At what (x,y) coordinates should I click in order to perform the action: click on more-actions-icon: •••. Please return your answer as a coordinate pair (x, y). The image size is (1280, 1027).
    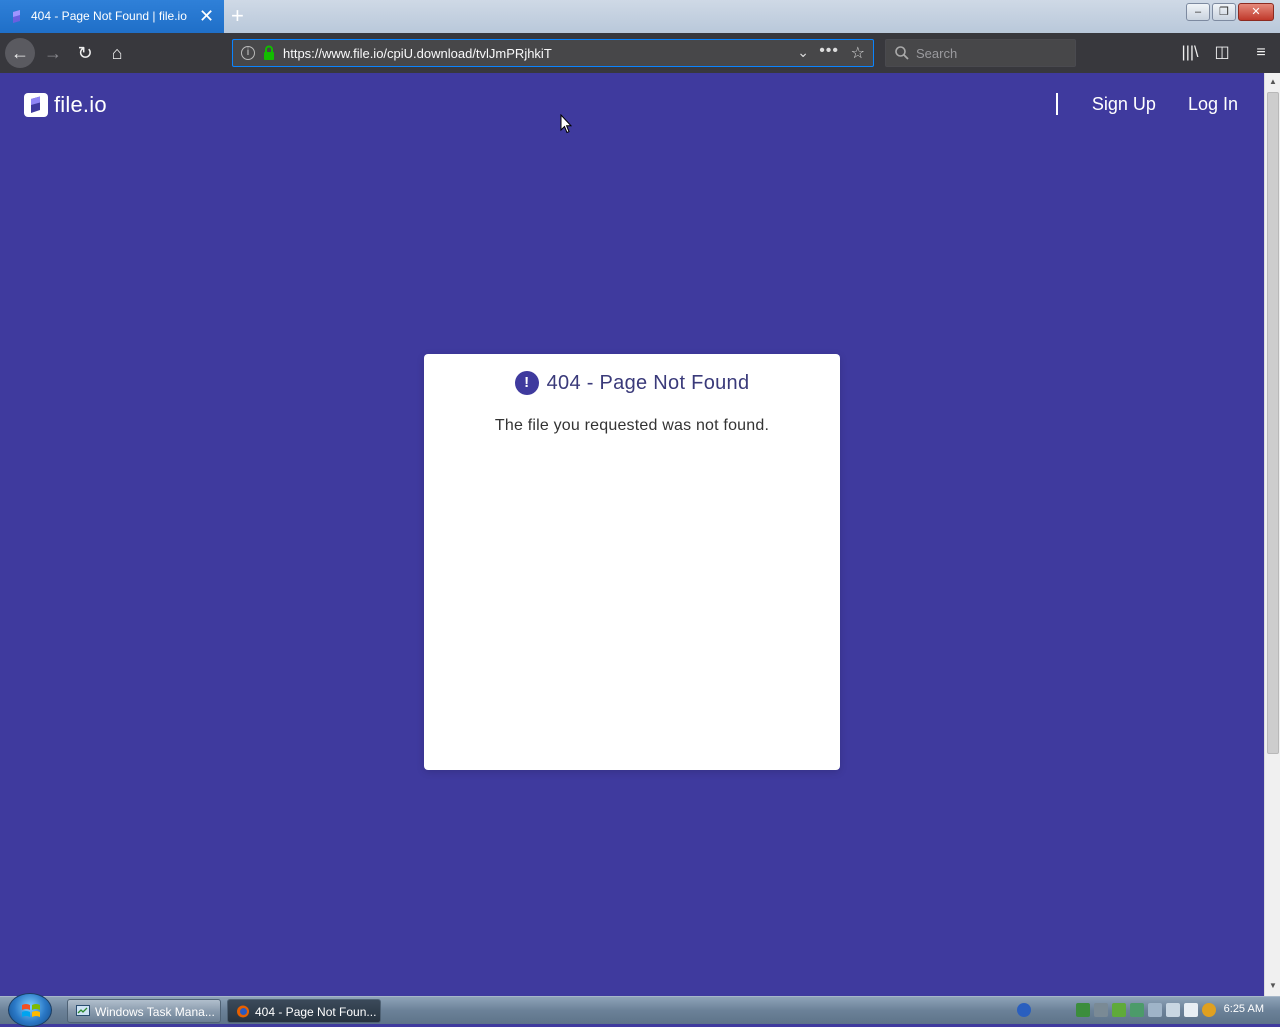
    Looking at the image, I should click on (829, 51).